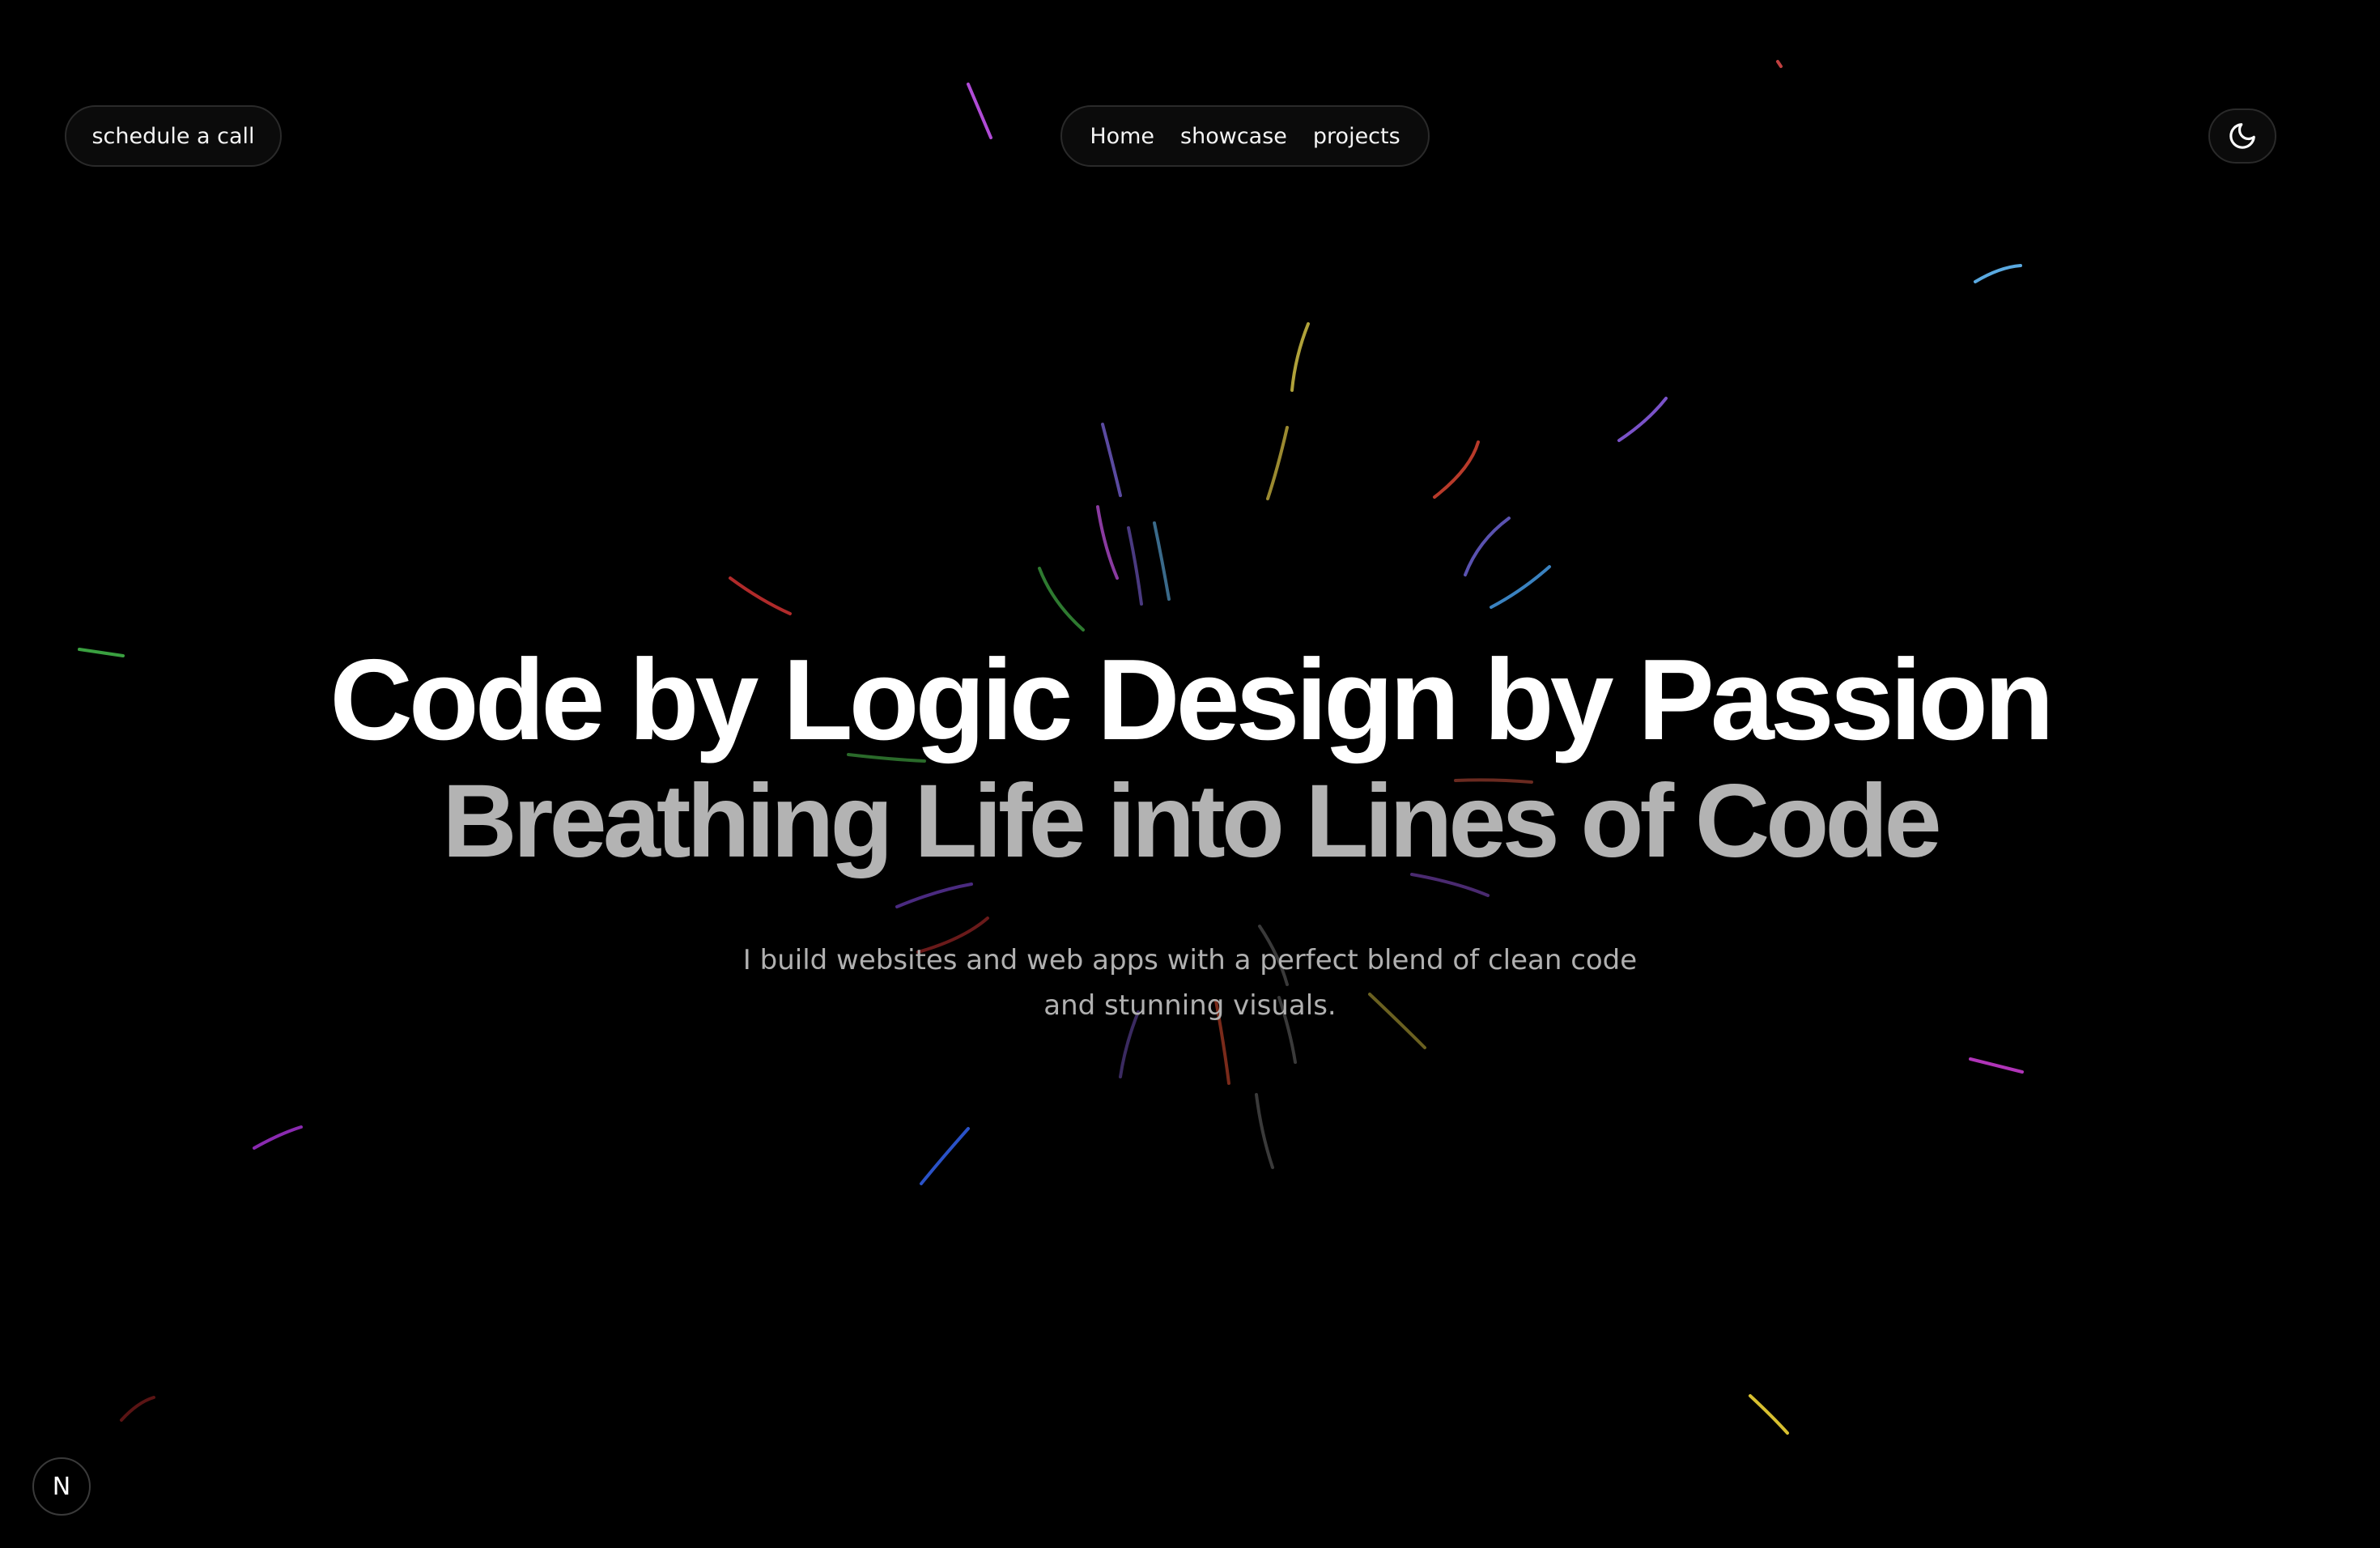  I want to click on nextjs-badge-button: N, so click(61, 1486).